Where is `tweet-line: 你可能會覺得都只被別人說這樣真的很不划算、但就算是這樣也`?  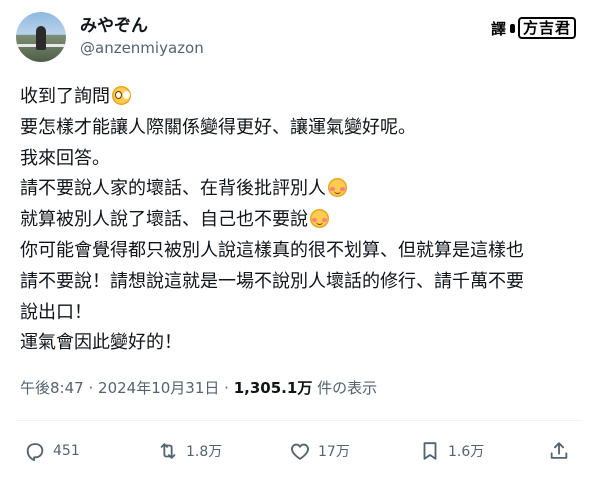
tweet-line: 你可能會覺得都只被別人說這樣真的很不划算、但就算是這樣也 is located at coordinates (302, 251).